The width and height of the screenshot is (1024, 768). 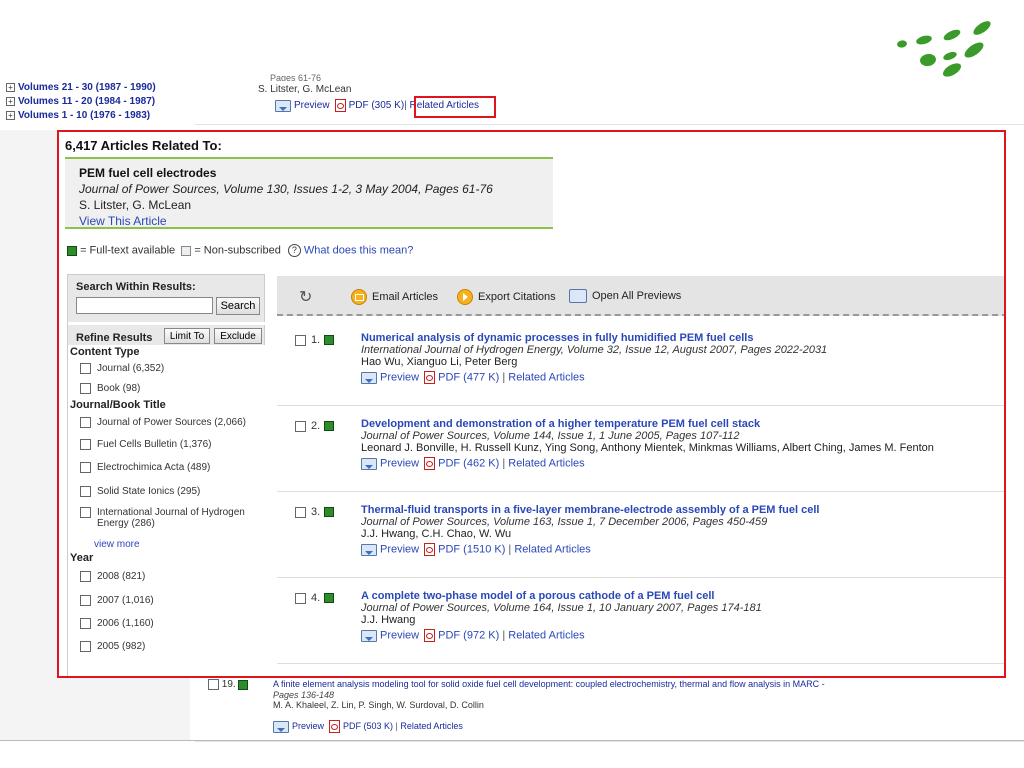 What do you see at coordinates (112, 576) in the screenshot?
I see `facet-item: 2008 (821)` at bounding box center [112, 576].